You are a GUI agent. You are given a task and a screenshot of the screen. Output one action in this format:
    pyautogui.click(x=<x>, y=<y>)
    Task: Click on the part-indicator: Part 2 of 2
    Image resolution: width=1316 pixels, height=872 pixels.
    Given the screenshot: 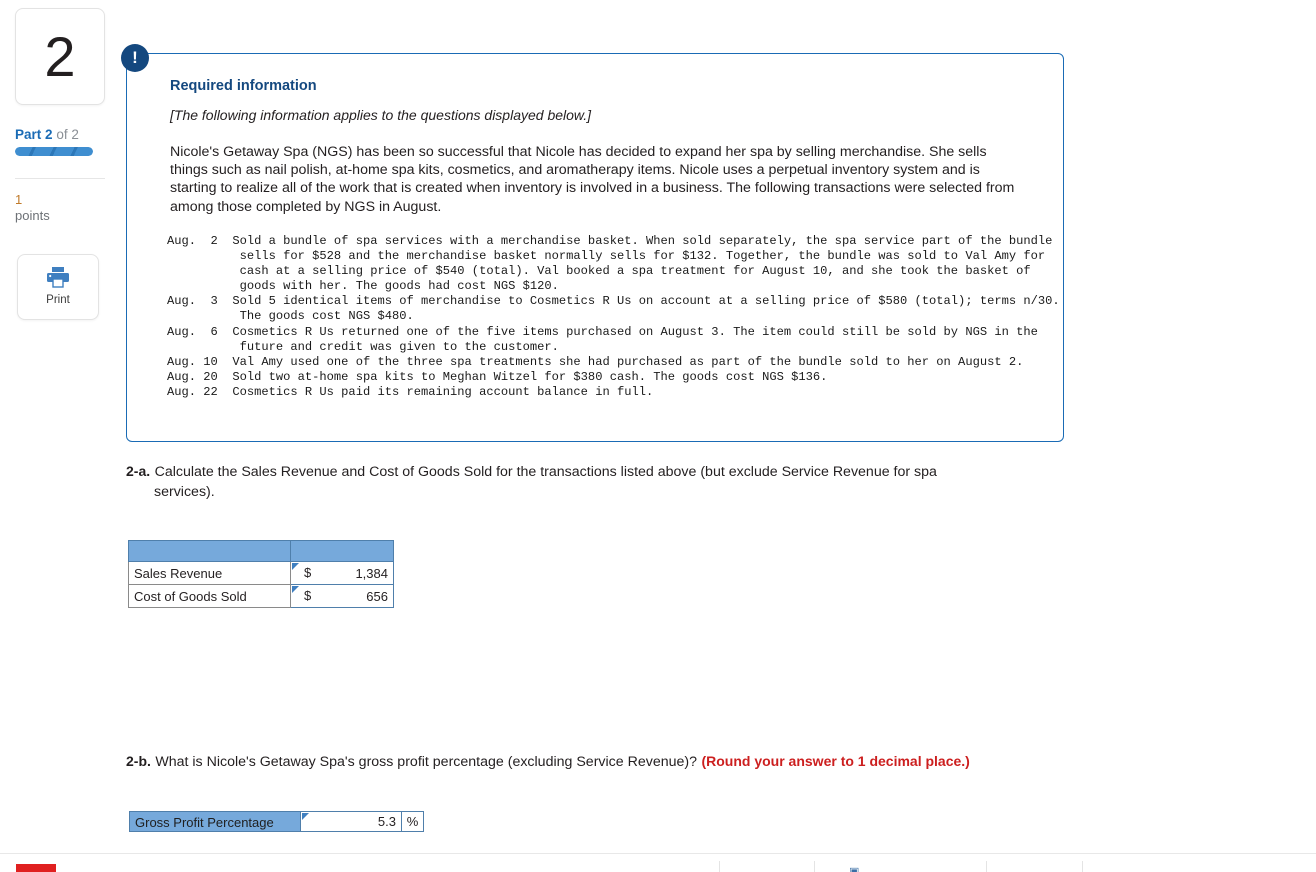 What is the action you would take?
    pyautogui.click(x=61, y=134)
    